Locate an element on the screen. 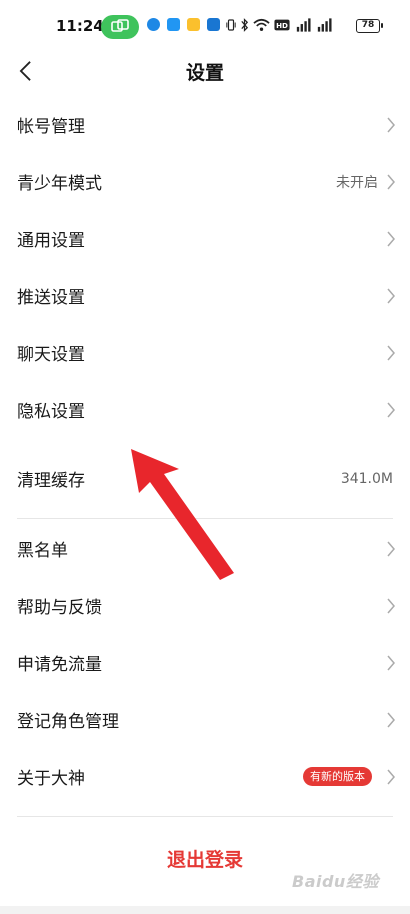  settings-item-label: 登记角色管理 is located at coordinates (68, 722).